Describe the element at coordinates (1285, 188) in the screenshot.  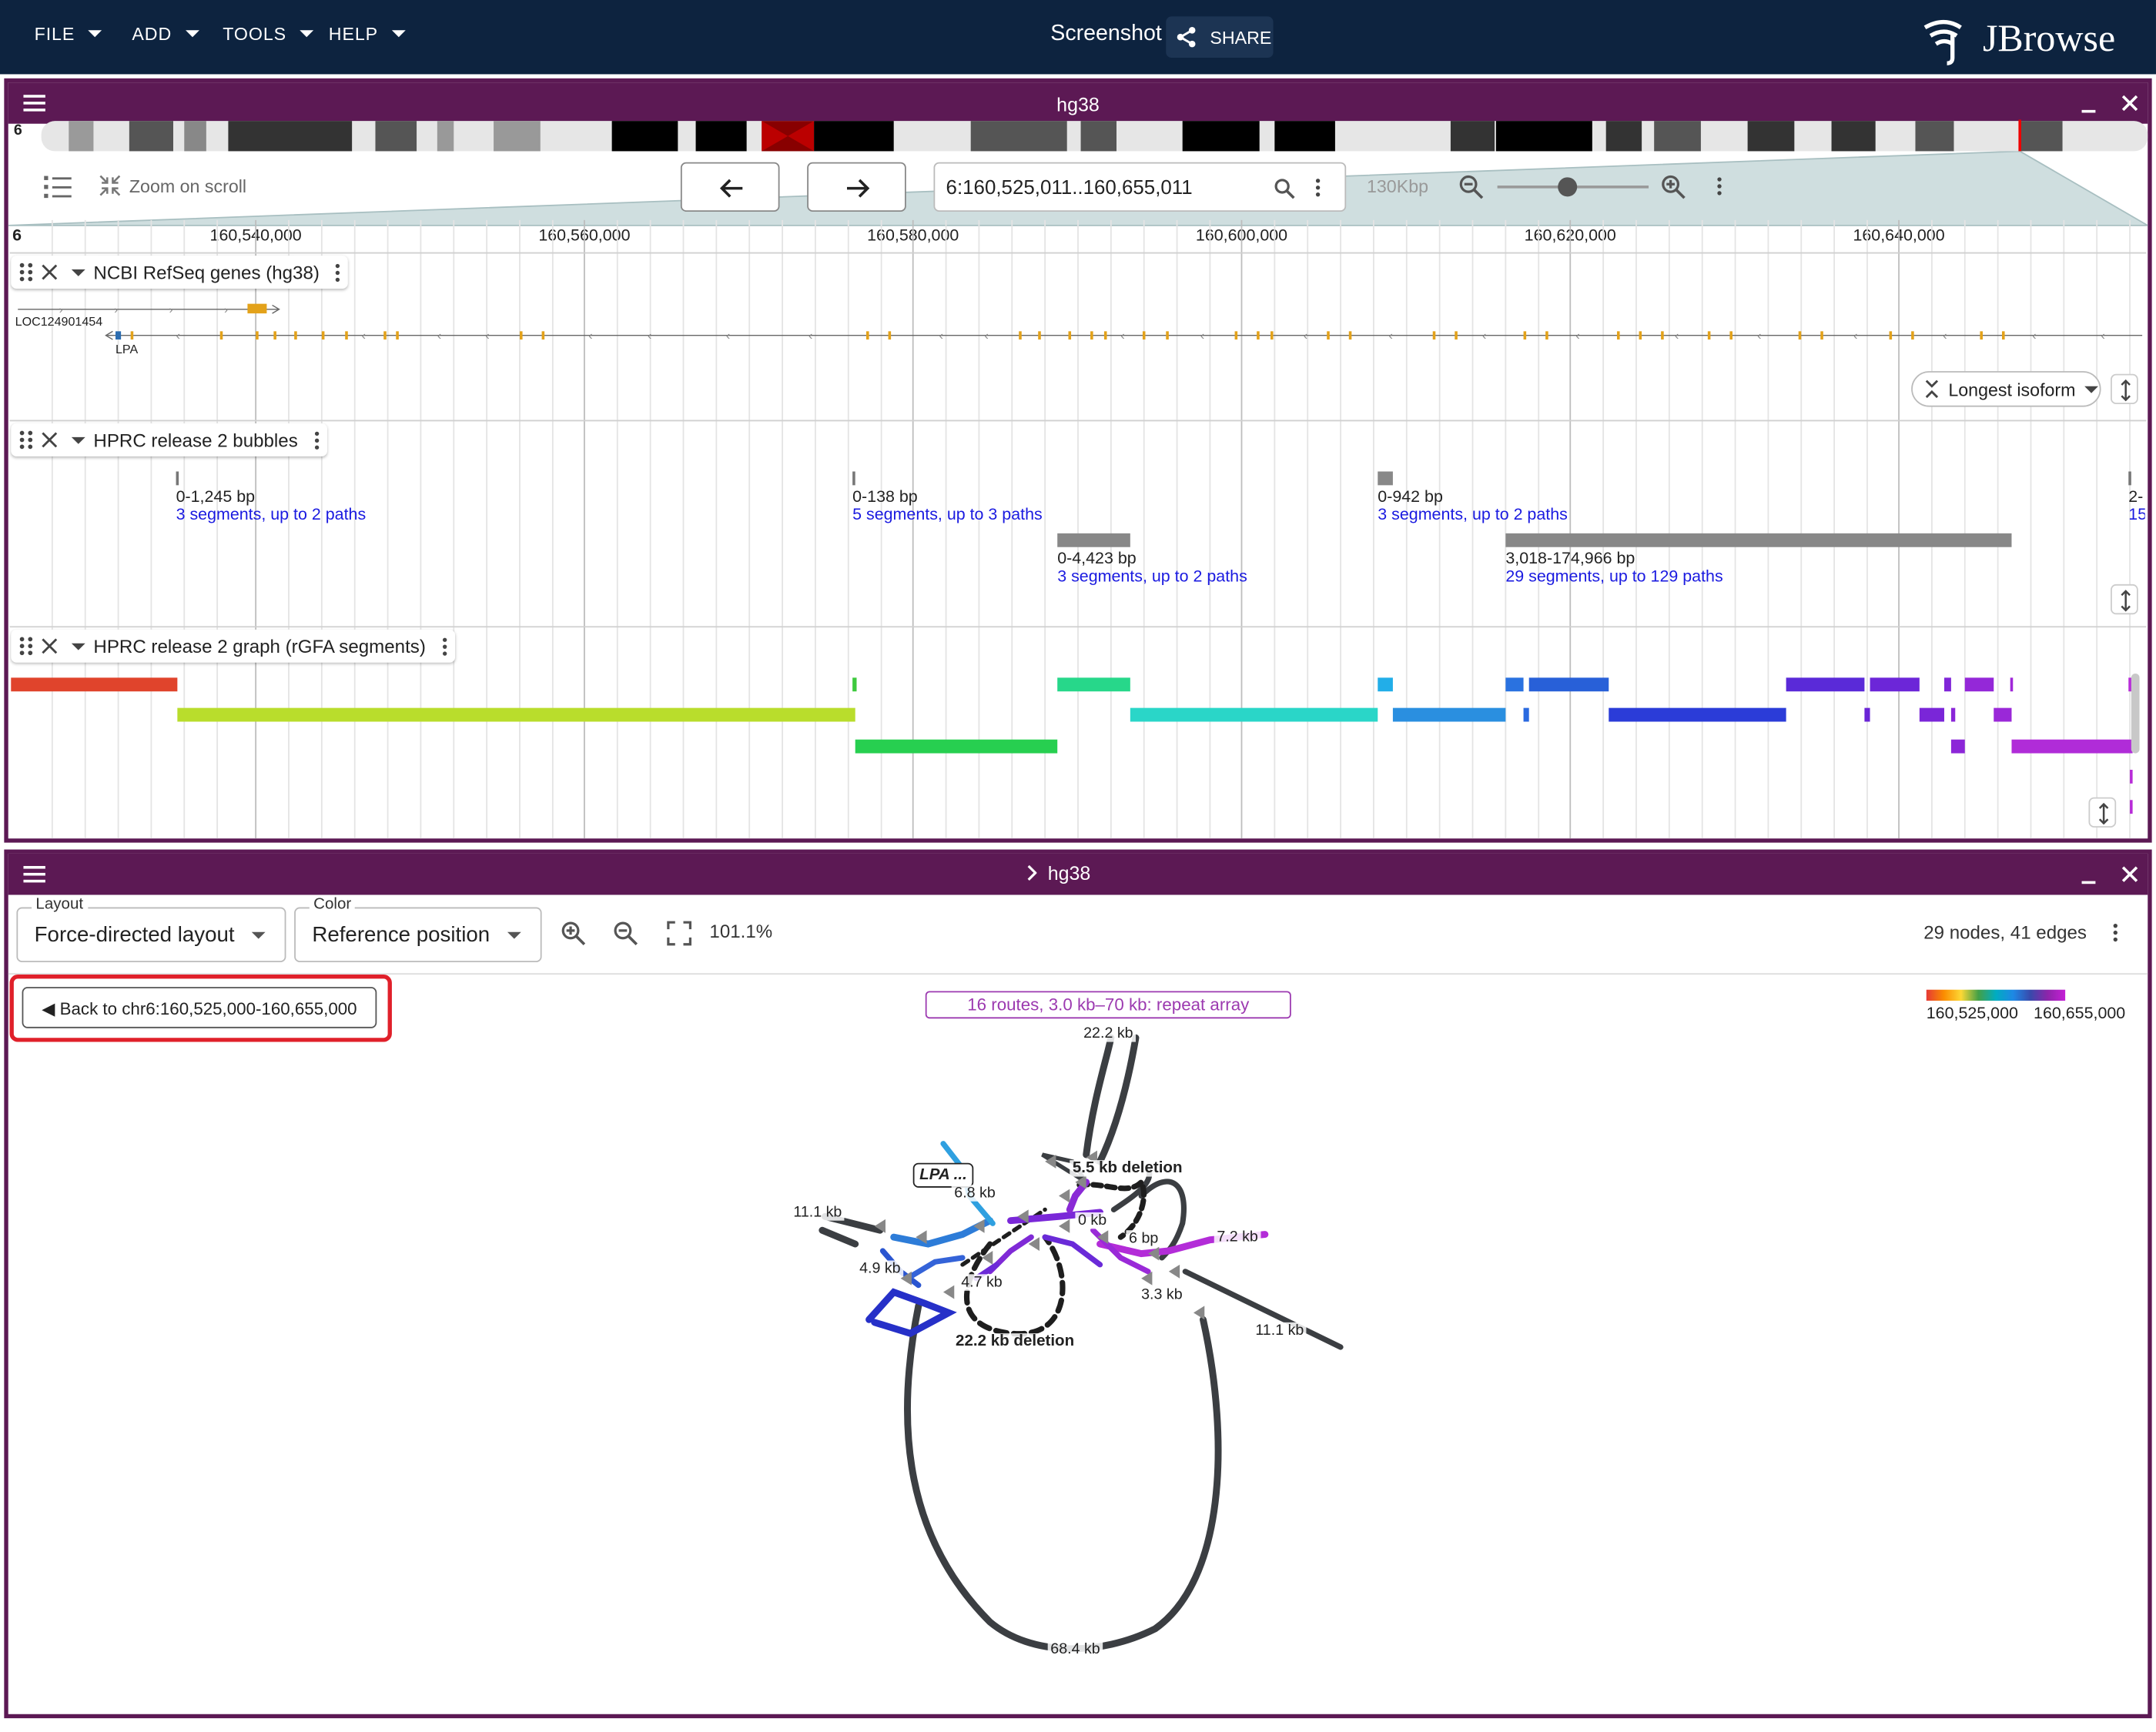
I see `search-icon` at that location.